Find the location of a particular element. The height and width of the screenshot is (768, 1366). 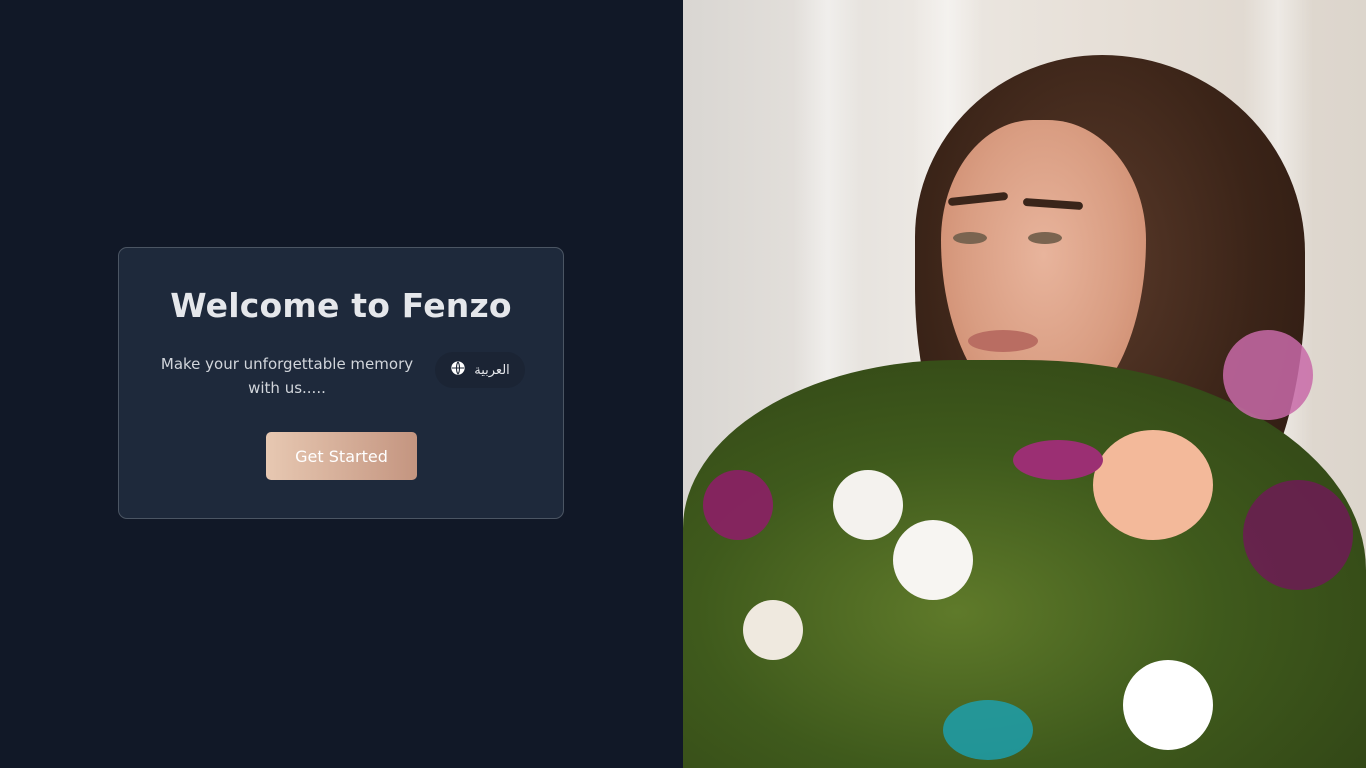

lips is located at coordinates (1003, 341).